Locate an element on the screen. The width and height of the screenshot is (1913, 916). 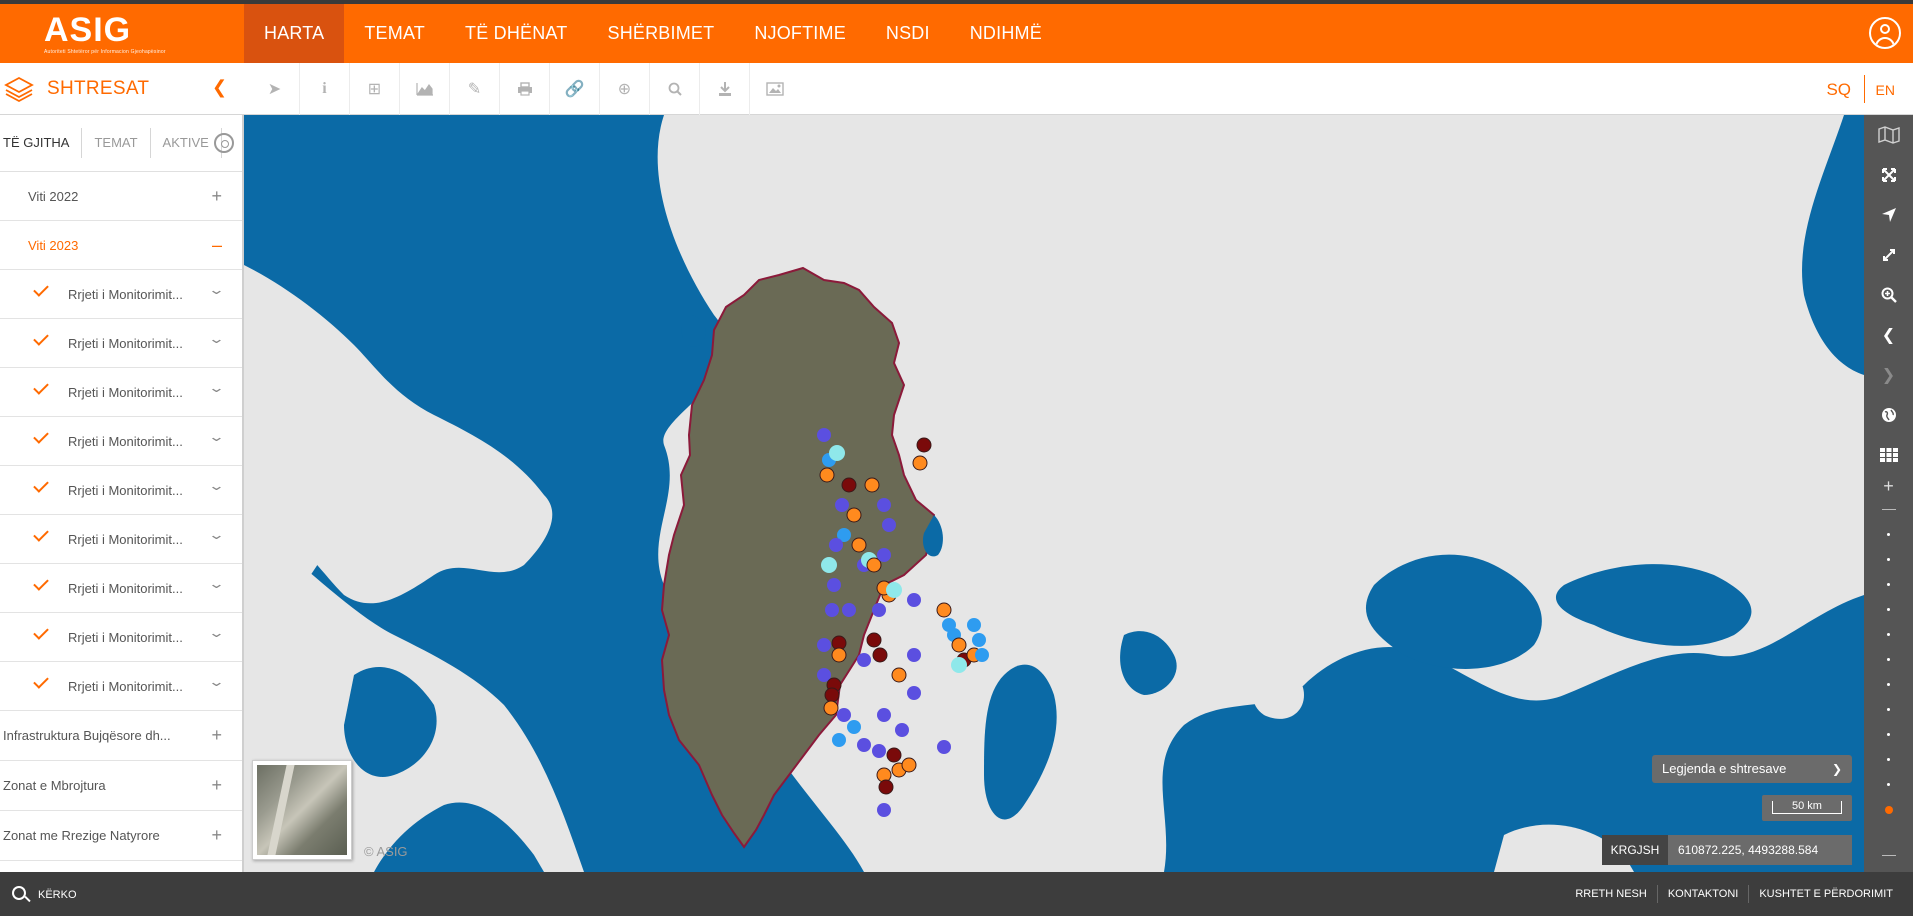
nav-njoftime: NJOFTIME is located at coordinates (800, 33).